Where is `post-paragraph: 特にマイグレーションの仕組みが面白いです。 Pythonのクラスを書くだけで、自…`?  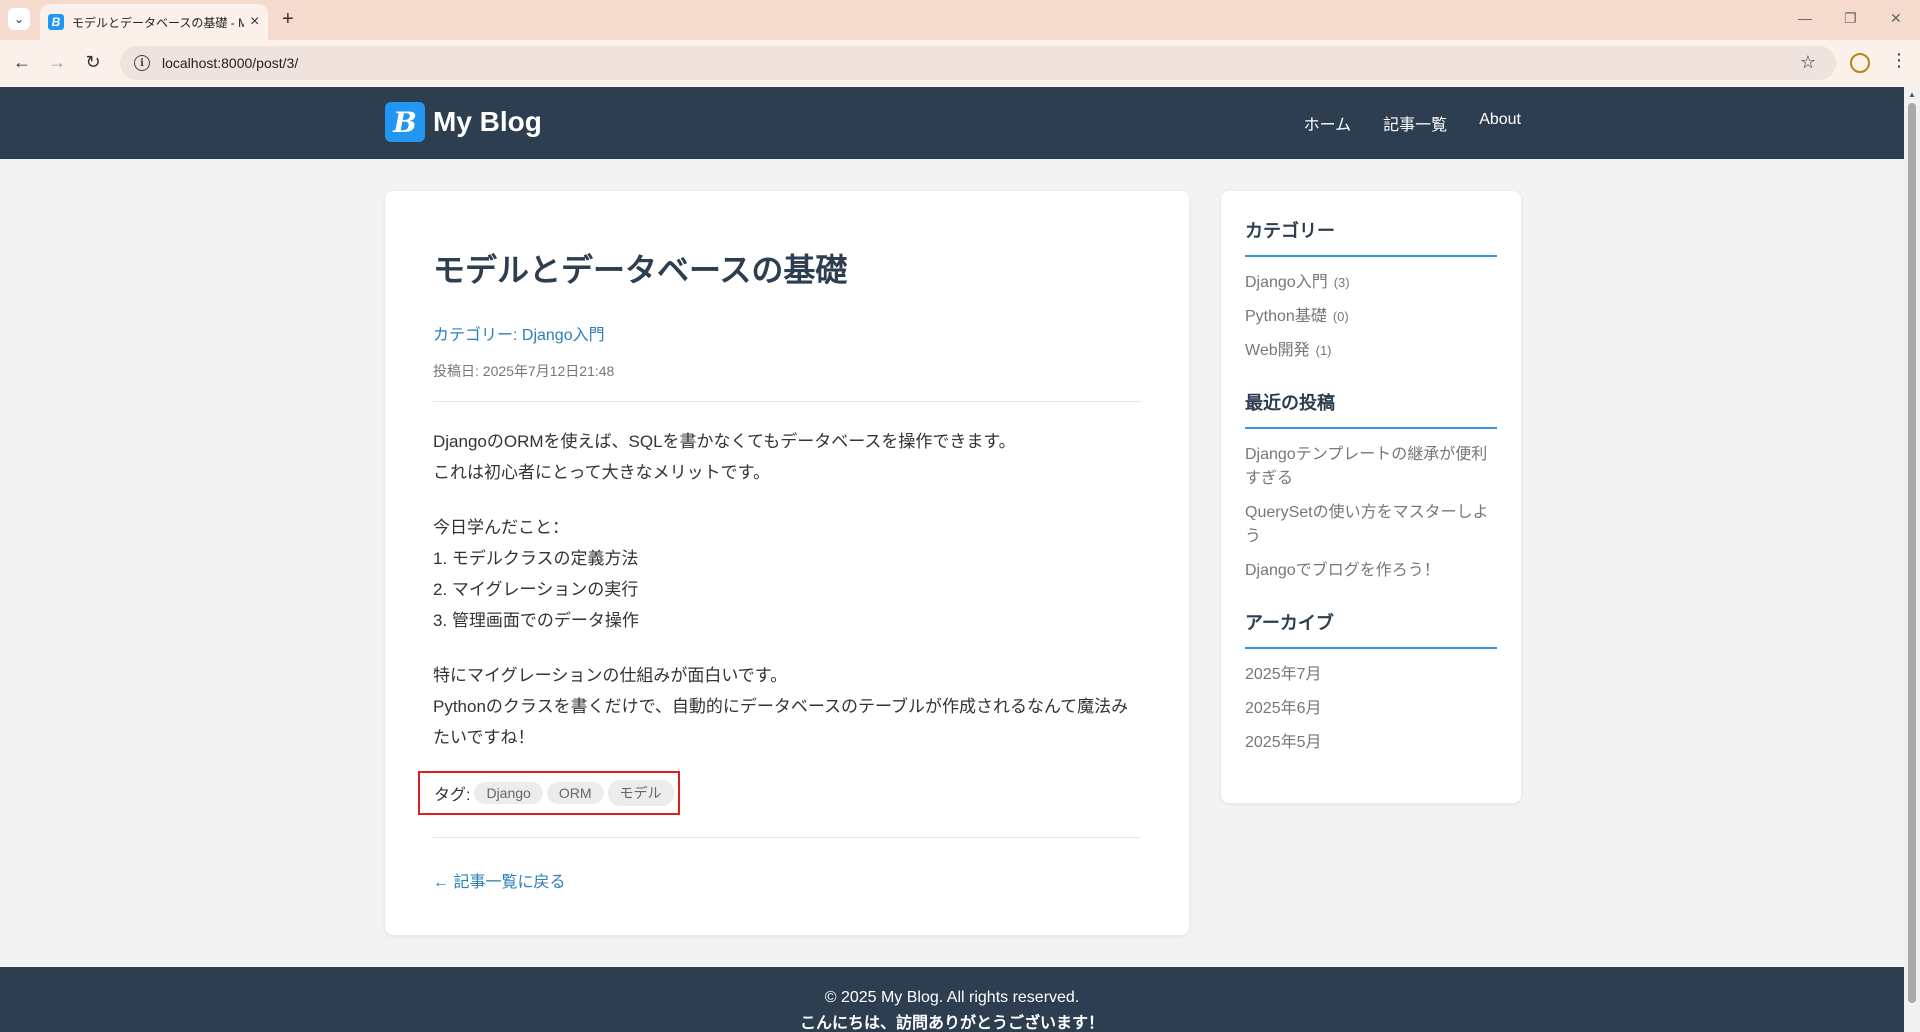 post-paragraph: 特にマイグレーションの仕組みが面白いです。 Pythonのクラスを書くだけで、自… is located at coordinates (787, 706).